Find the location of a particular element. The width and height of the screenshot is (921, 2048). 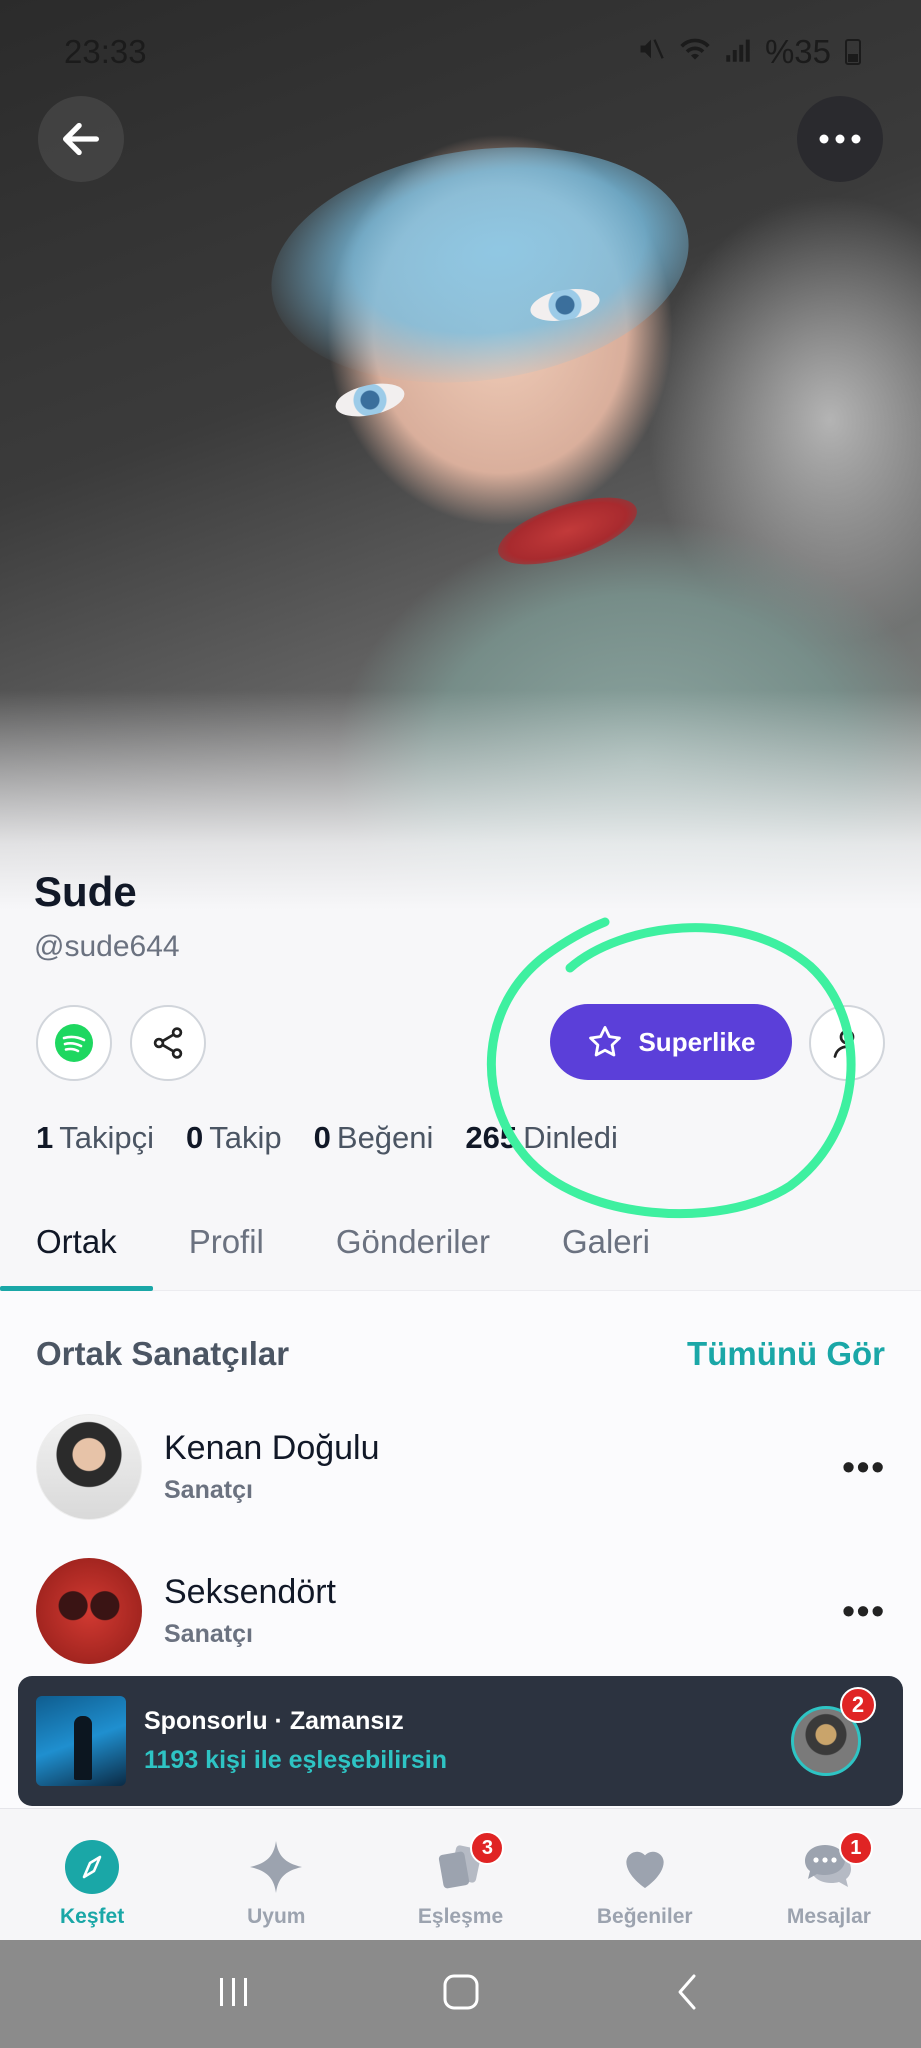

more-dots-icon is located at coordinates (840, 139).